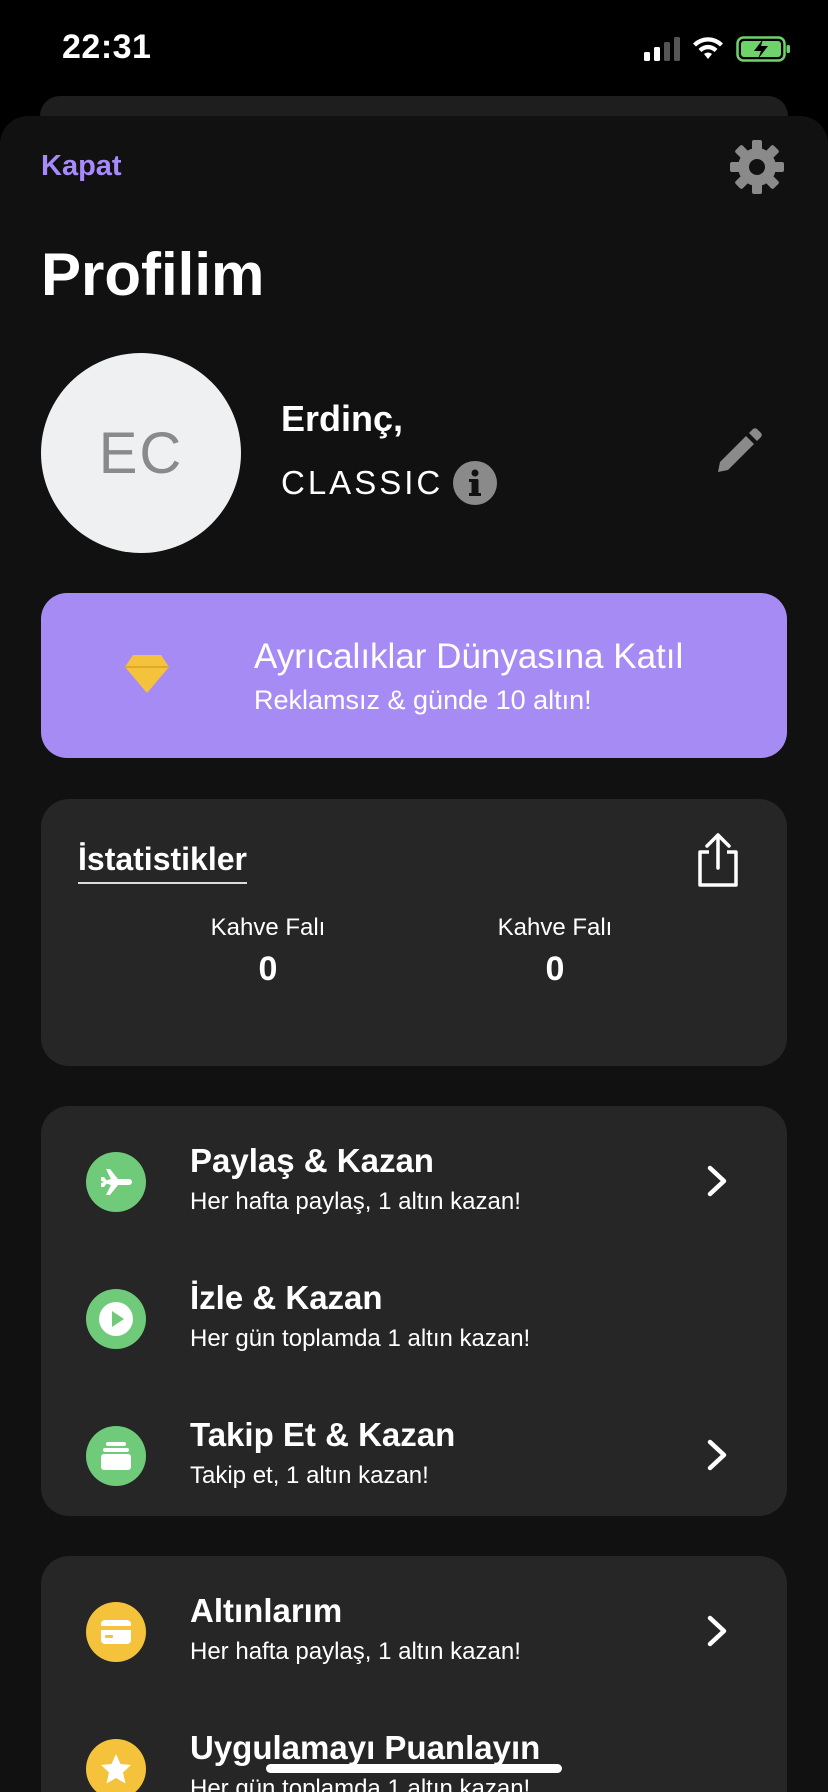 This screenshot has height=1792, width=828. I want to click on wifi-icon, so click(708, 48).